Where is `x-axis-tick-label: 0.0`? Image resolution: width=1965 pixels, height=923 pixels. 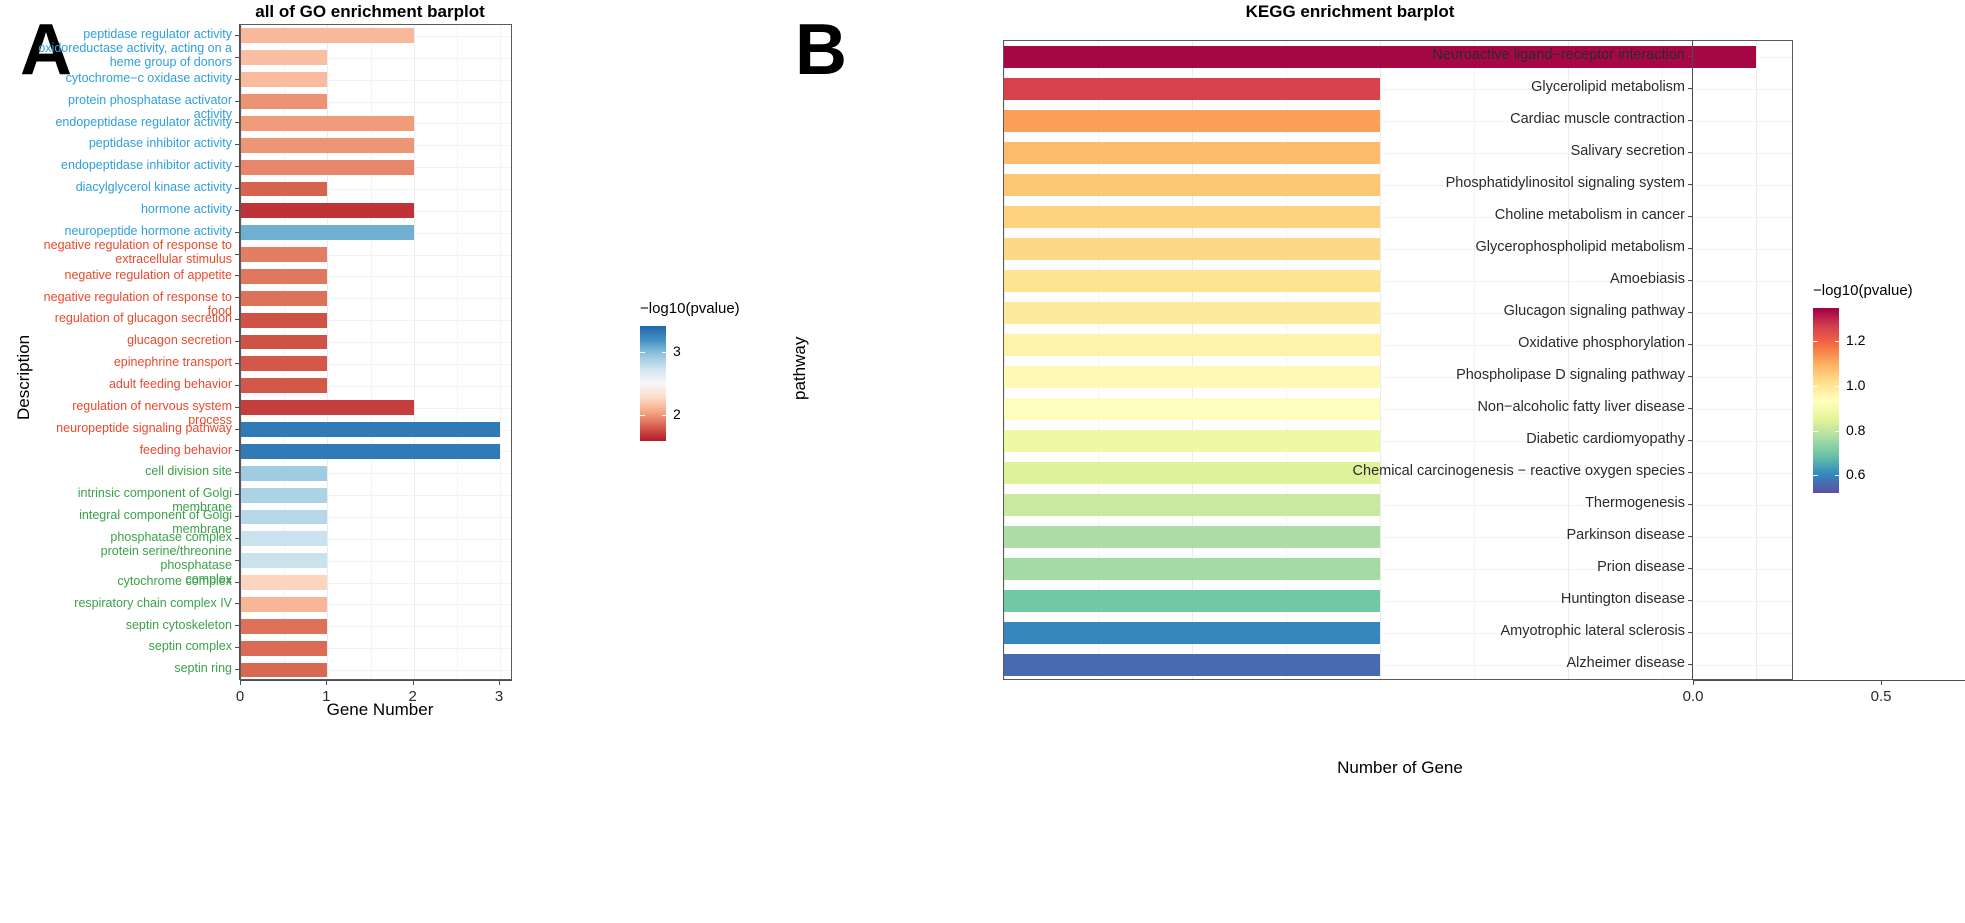 x-axis-tick-label: 0.0 is located at coordinates (1693, 696).